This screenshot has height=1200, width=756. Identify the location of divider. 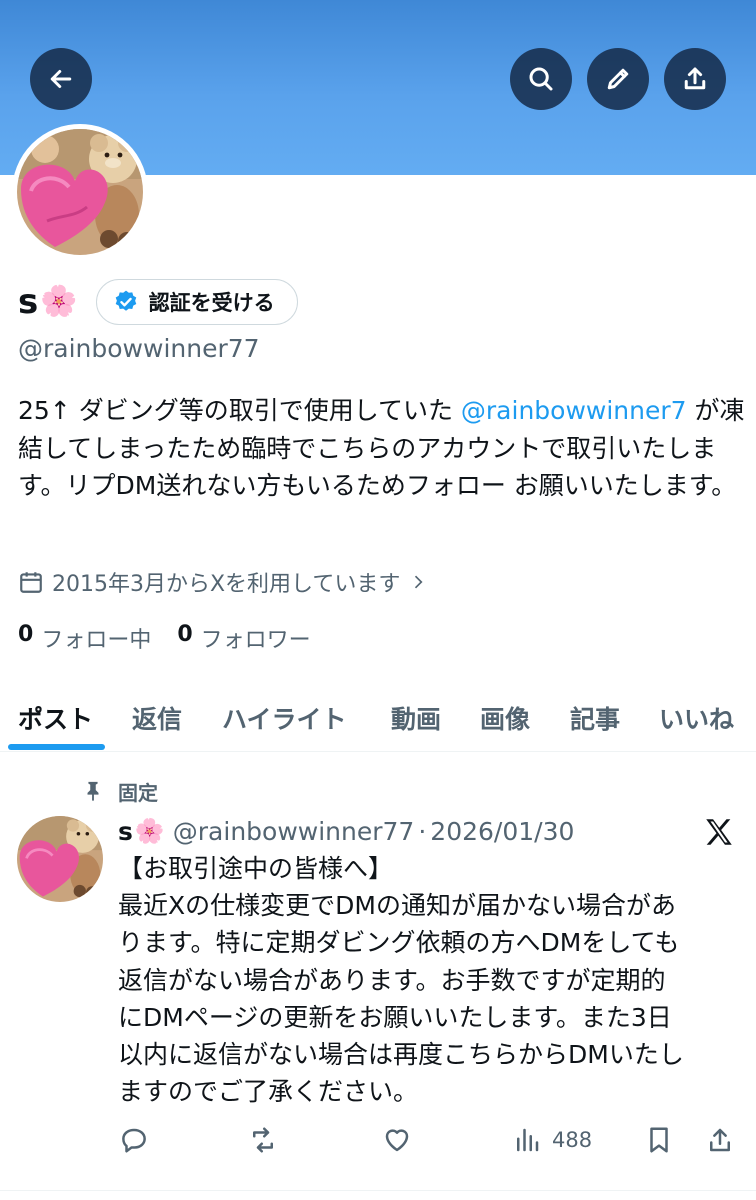
(378, 1190).